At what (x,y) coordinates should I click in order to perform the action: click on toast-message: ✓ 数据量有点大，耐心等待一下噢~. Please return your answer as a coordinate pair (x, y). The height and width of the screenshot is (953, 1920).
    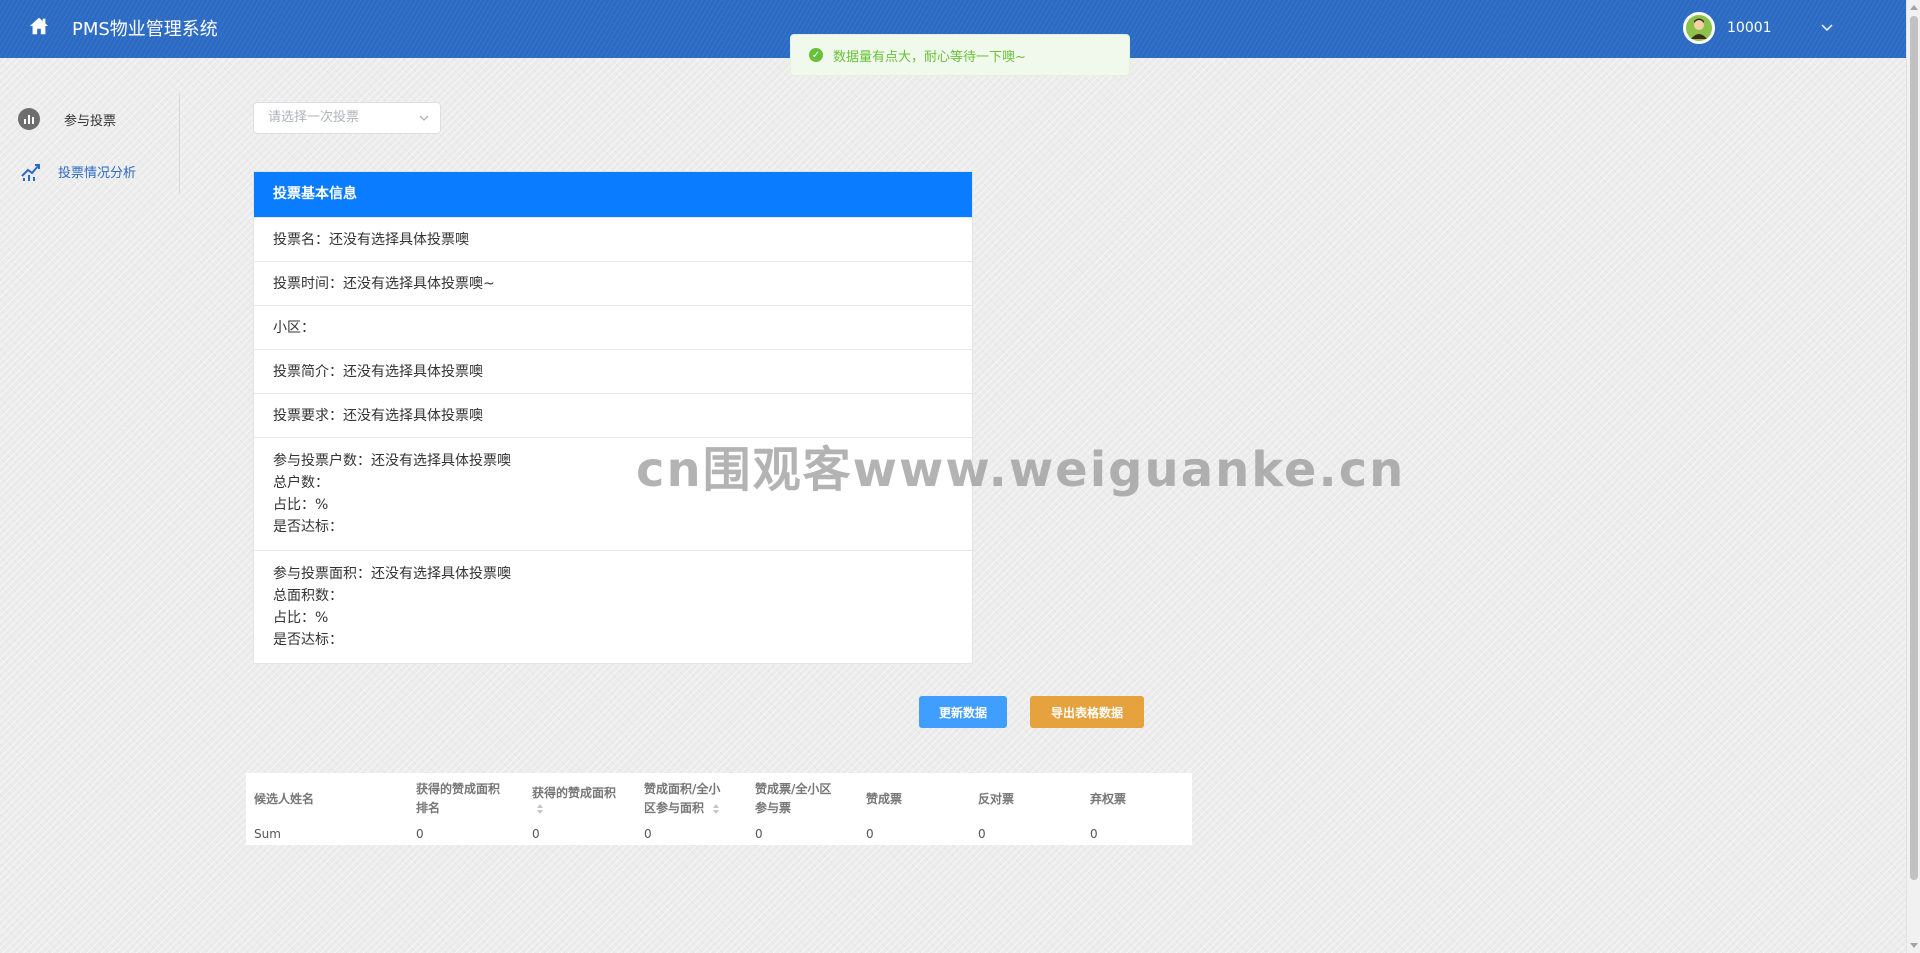
    Looking at the image, I should click on (960, 55).